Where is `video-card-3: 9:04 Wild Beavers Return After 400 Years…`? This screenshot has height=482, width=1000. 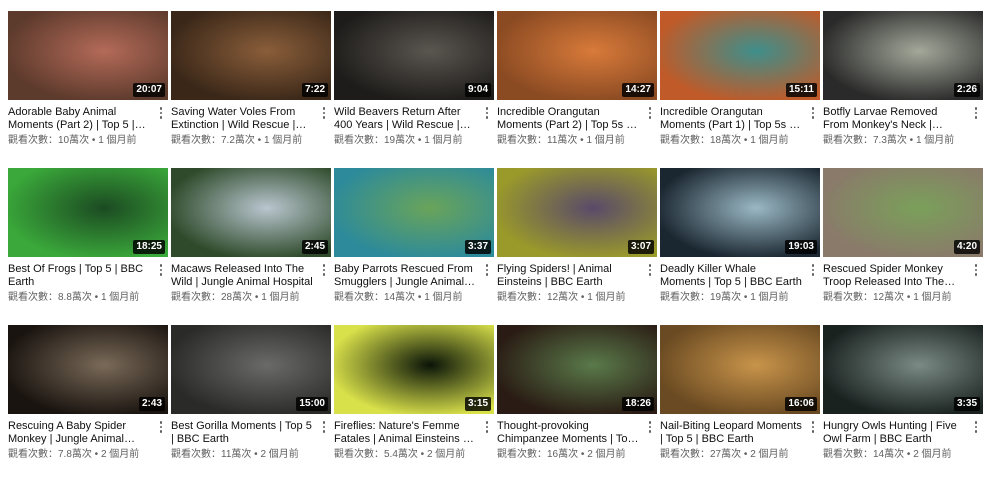 video-card-3: 9:04 Wild Beavers Return After 400 Years… is located at coordinates (414, 89).